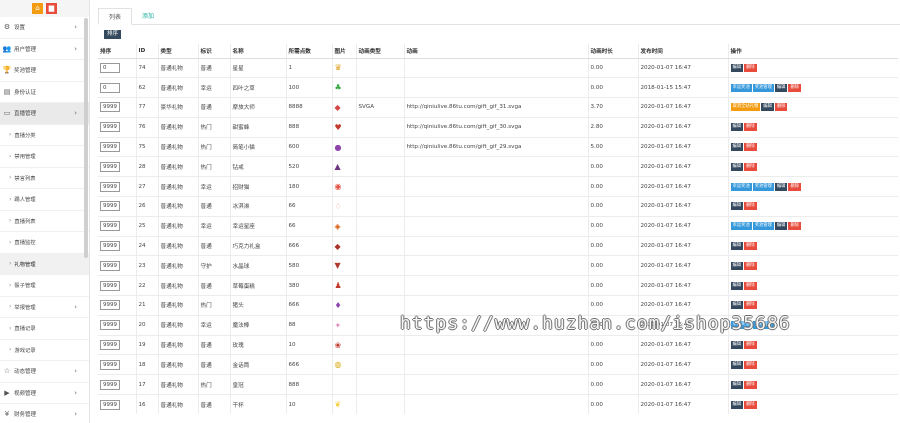 This screenshot has width=900, height=423. What do you see at coordinates (113, 34) in the screenshot?
I see `sort-button: 排序` at bounding box center [113, 34].